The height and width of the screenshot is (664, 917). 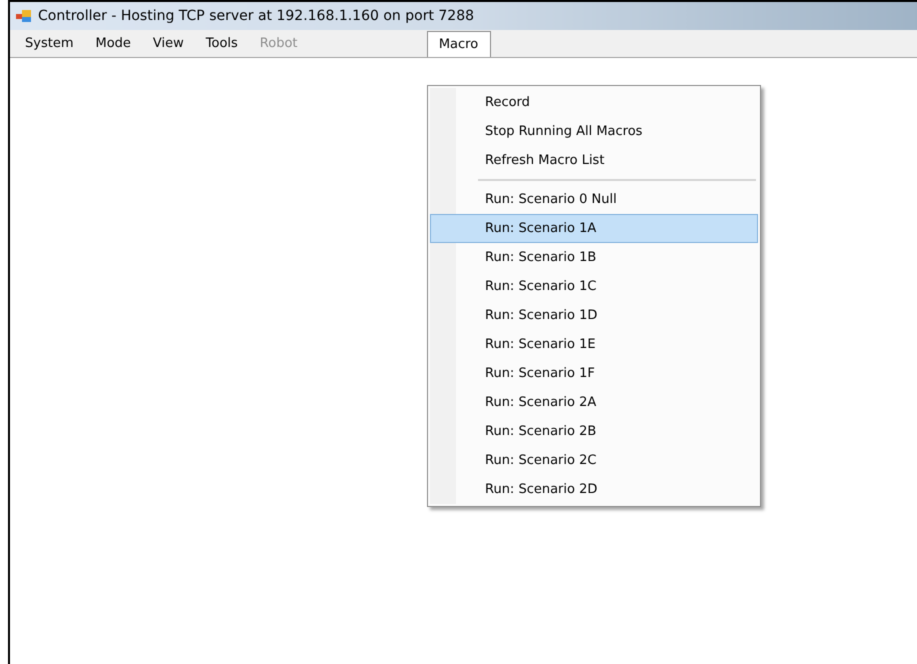 What do you see at coordinates (594, 228) in the screenshot?
I see `menu-option: Run: Scenario 1A` at bounding box center [594, 228].